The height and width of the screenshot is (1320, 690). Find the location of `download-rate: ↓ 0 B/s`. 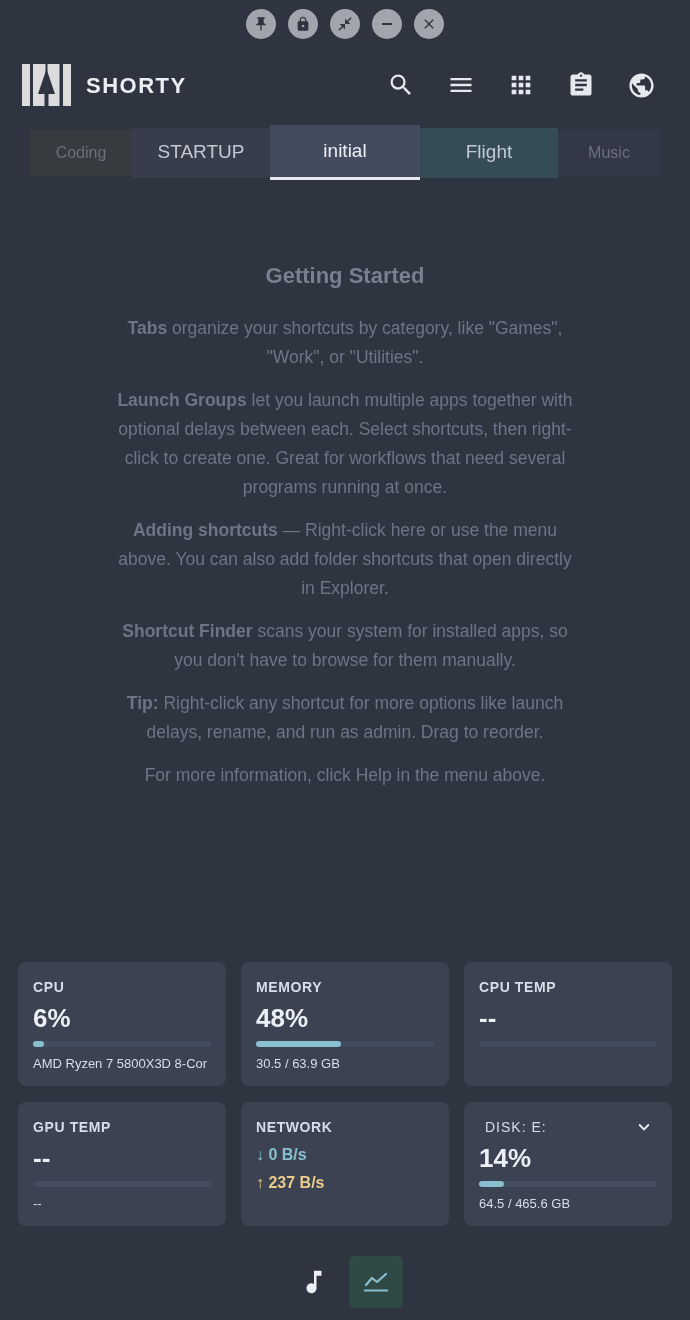

download-rate: ↓ 0 B/s is located at coordinates (282, 1155).